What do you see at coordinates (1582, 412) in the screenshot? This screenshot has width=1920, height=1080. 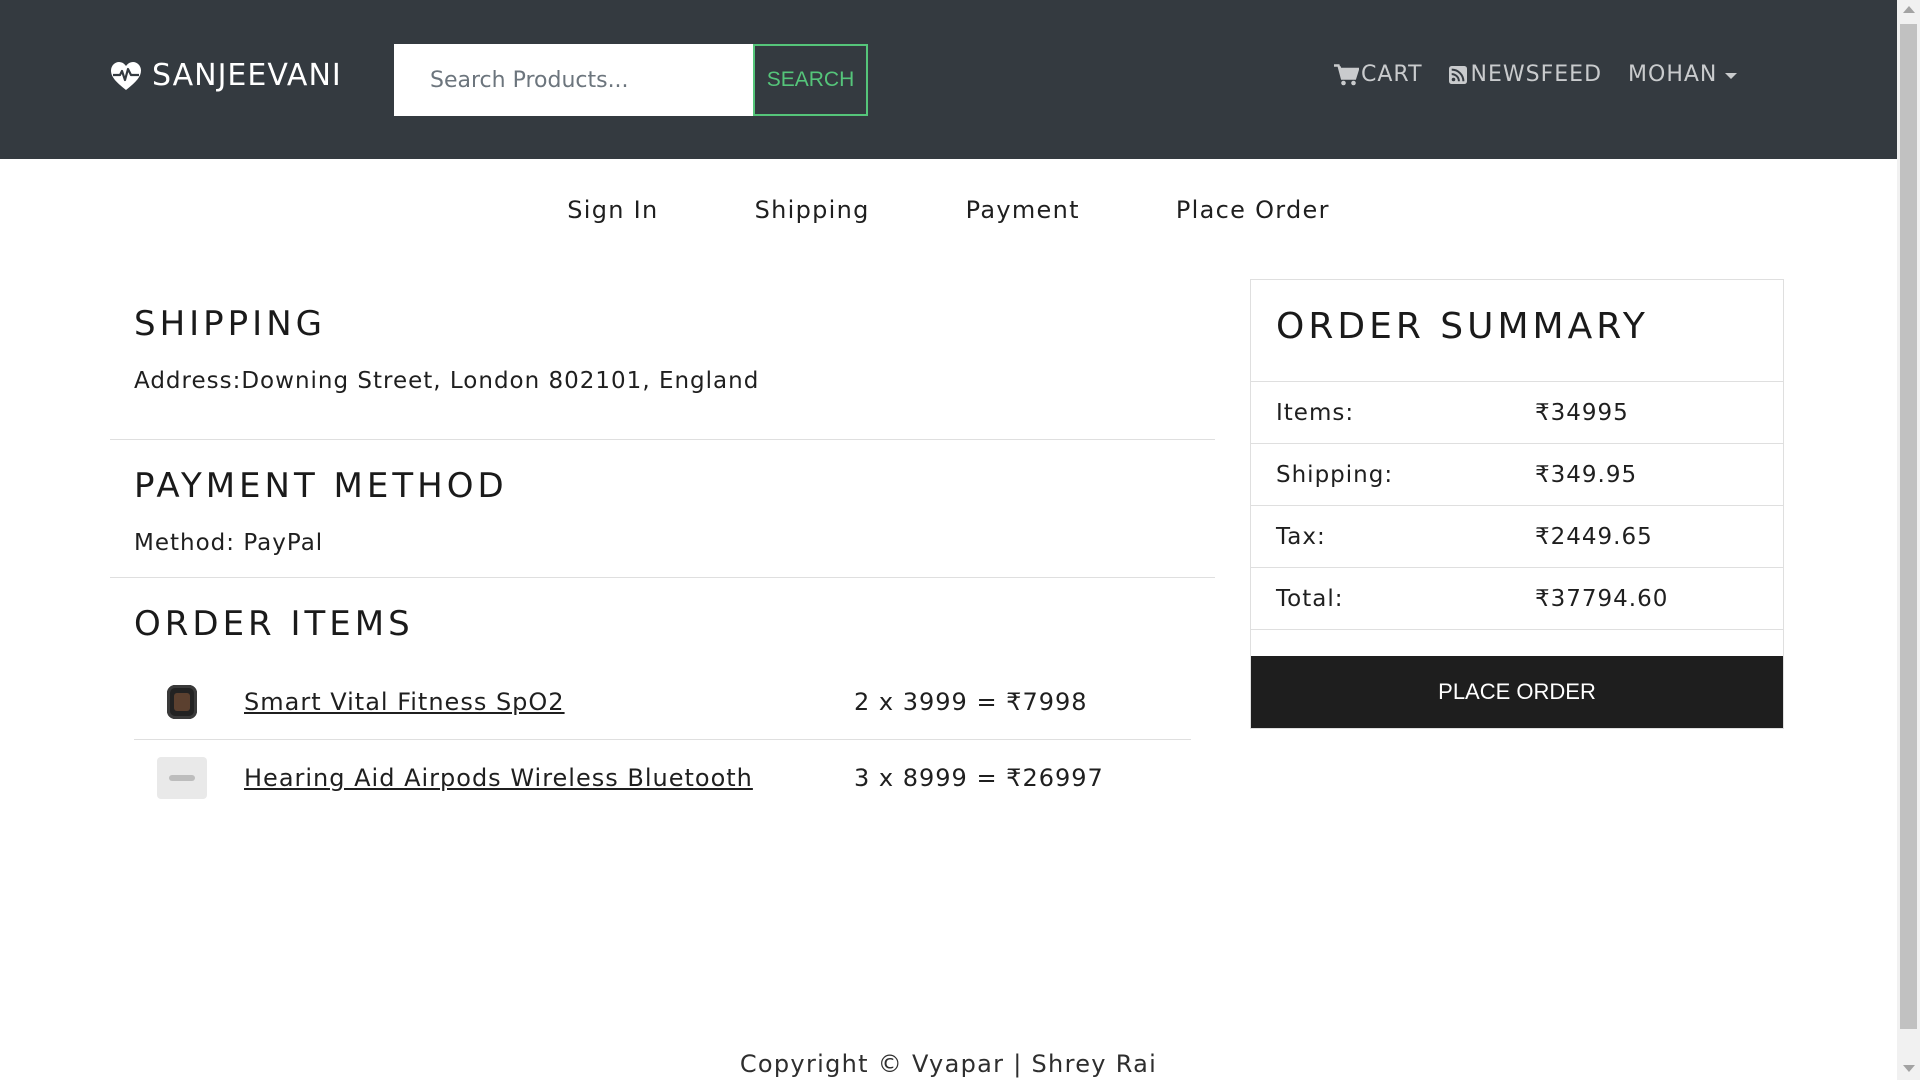 I see `summary-value: ₹34995` at bounding box center [1582, 412].